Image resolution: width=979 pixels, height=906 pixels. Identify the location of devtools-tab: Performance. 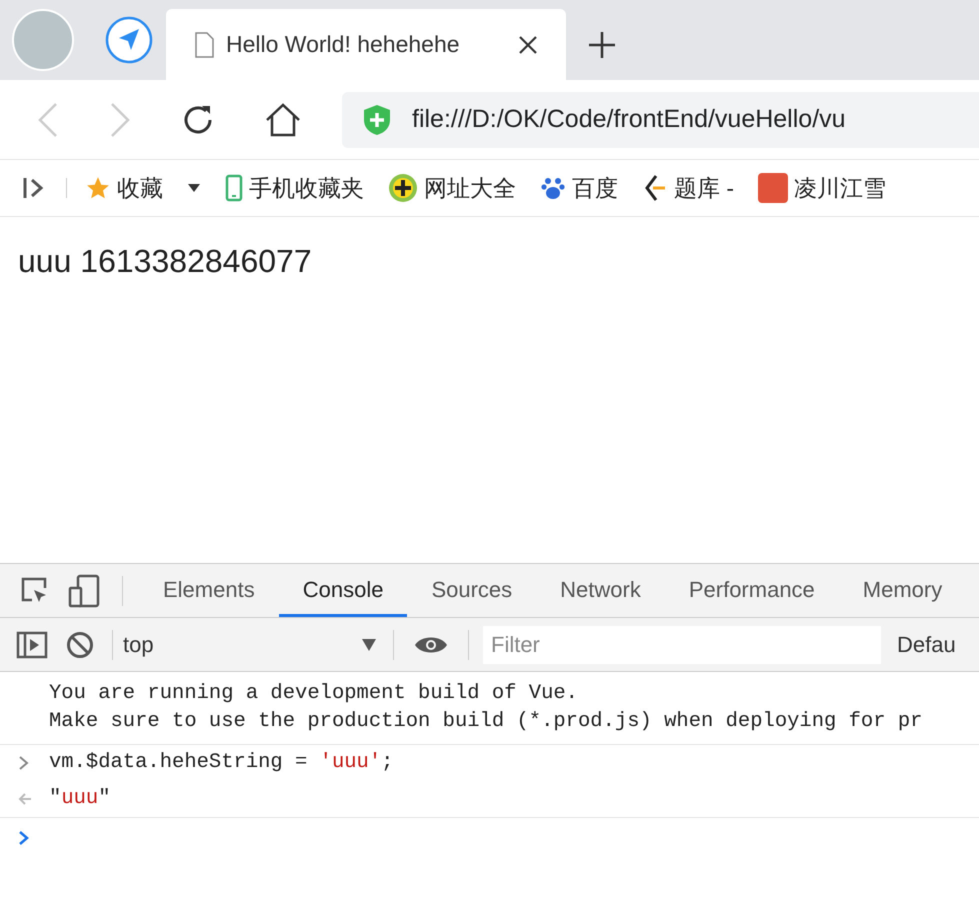
(751, 590).